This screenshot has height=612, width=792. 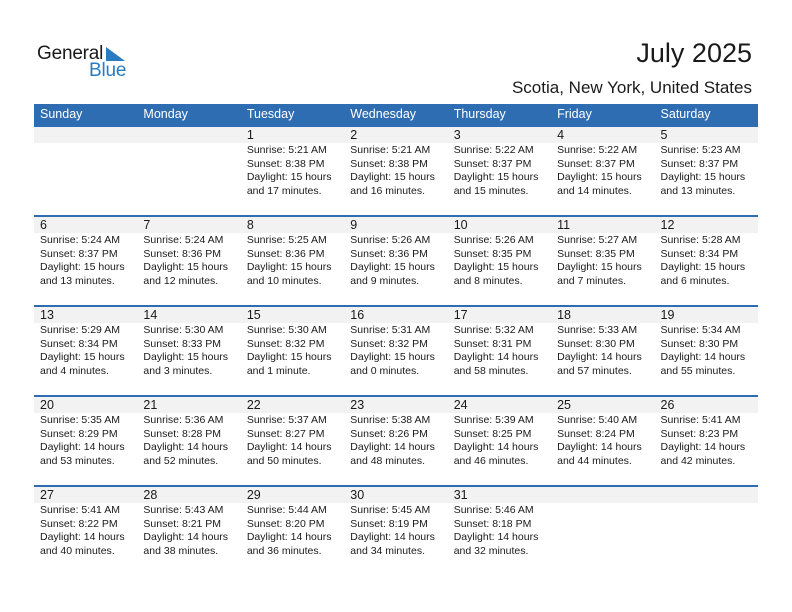 I want to click on sunset-time: Sunset: 8:35 PM, so click(x=596, y=253).